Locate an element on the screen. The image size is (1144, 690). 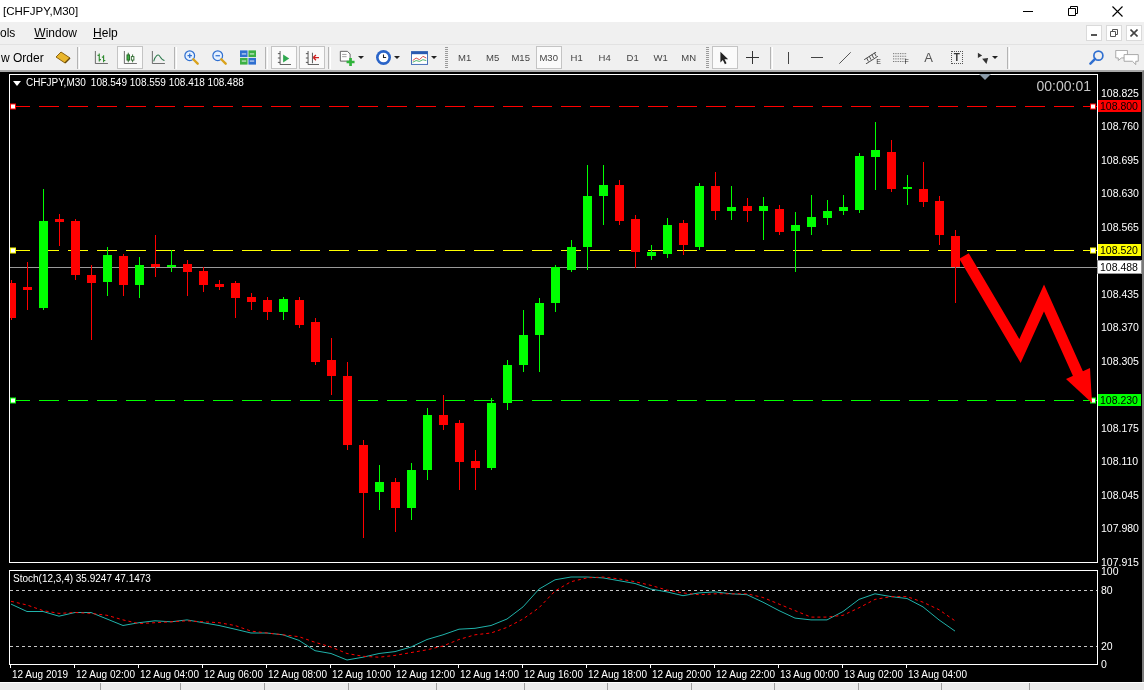
eraser-icon is located at coordinates (62, 57).